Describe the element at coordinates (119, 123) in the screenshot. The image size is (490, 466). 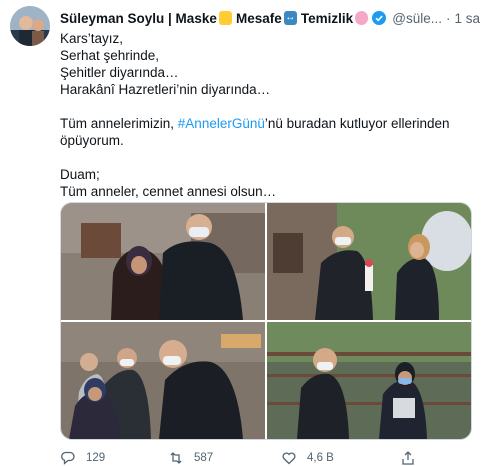
I see `text-fragment: Tüm annelerimizin,` at that location.